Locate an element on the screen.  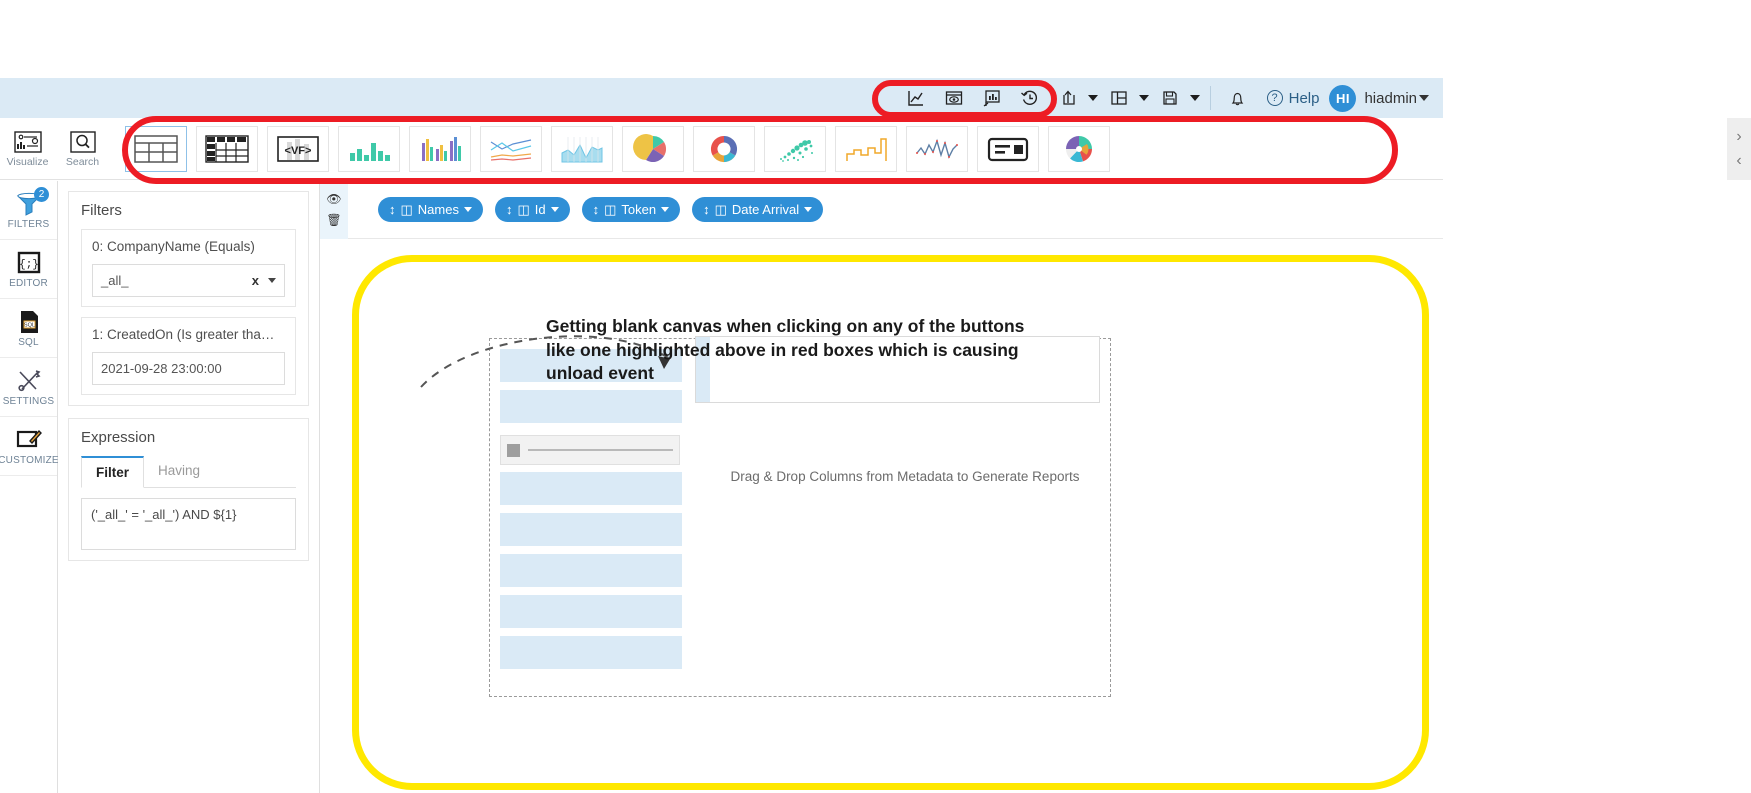
chart-type-strip: Visualize Search <VF> is located at coordinates (721, 149).